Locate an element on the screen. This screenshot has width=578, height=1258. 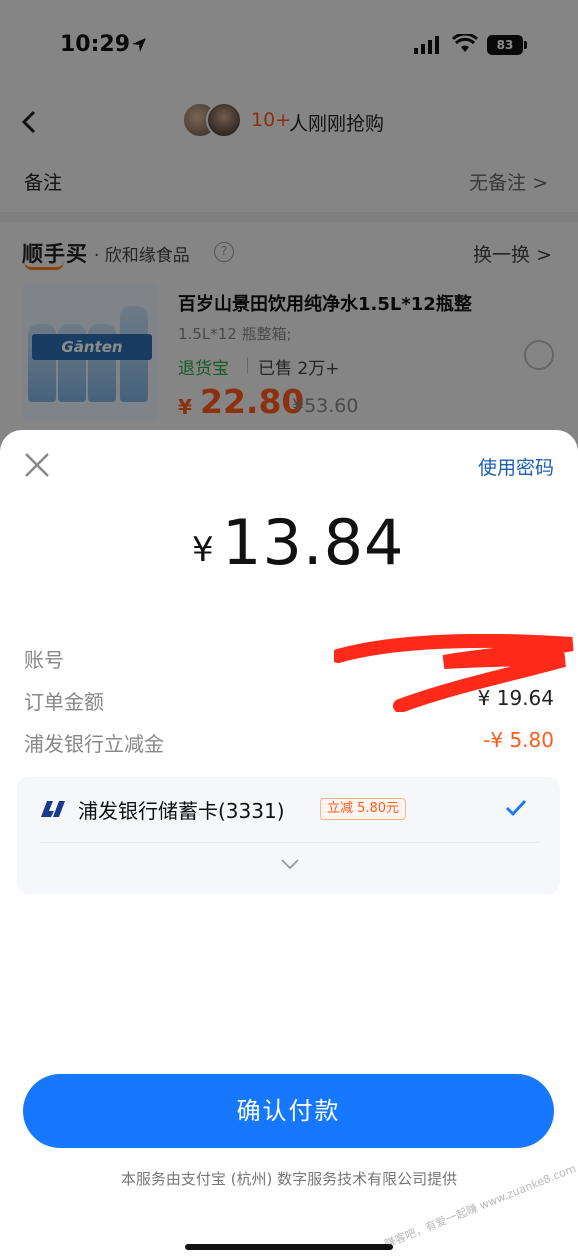
bank-discount-label: 浦发银行立减金 is located at coordinates (94, 744).